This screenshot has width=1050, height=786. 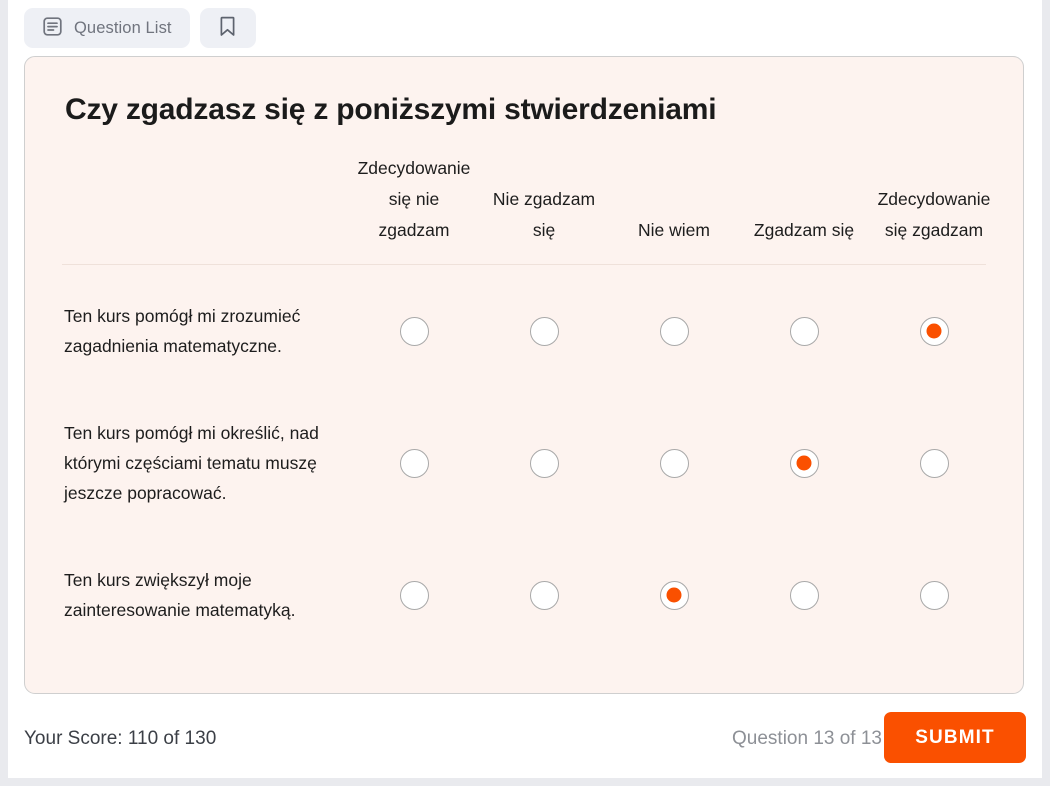 I want to click on column-label: Zgadzam się, so click(x=804, y=230).